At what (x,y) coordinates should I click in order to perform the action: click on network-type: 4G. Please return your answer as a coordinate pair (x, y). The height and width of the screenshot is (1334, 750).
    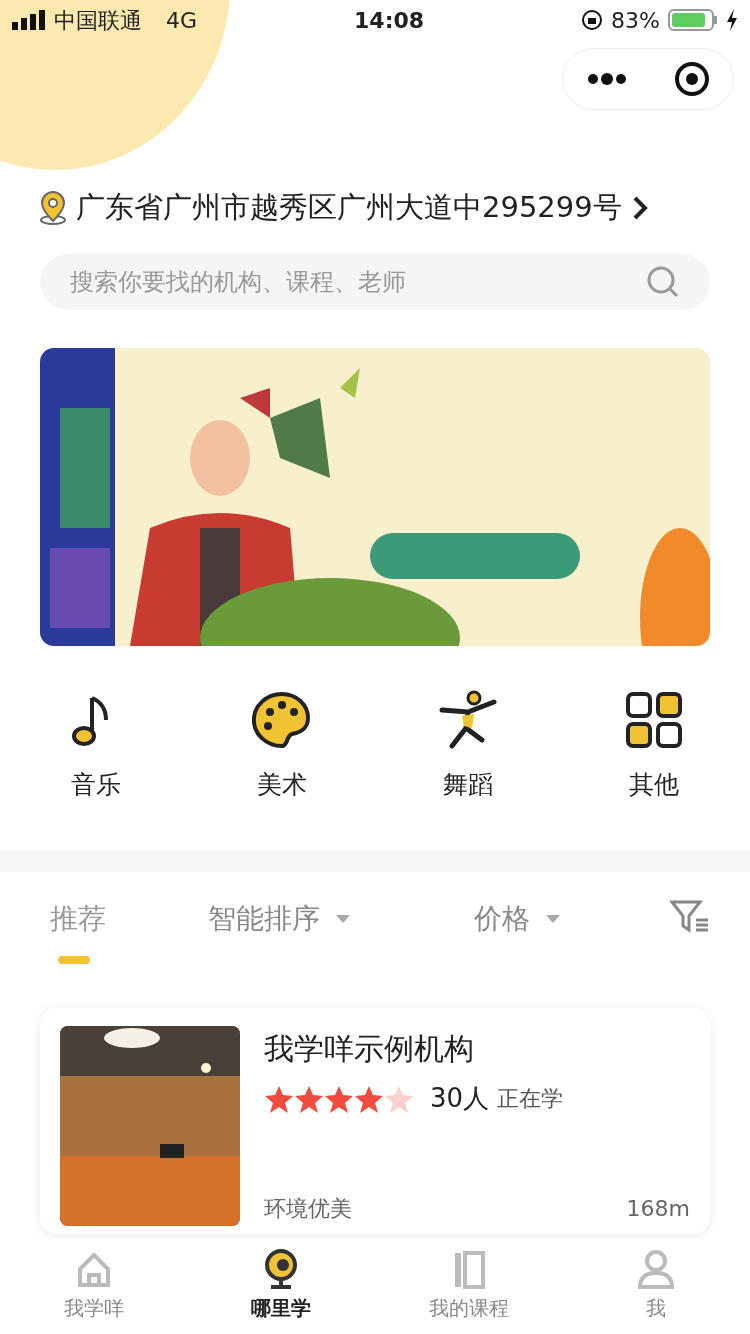
    Looking at the image, I should click on (182, 20).